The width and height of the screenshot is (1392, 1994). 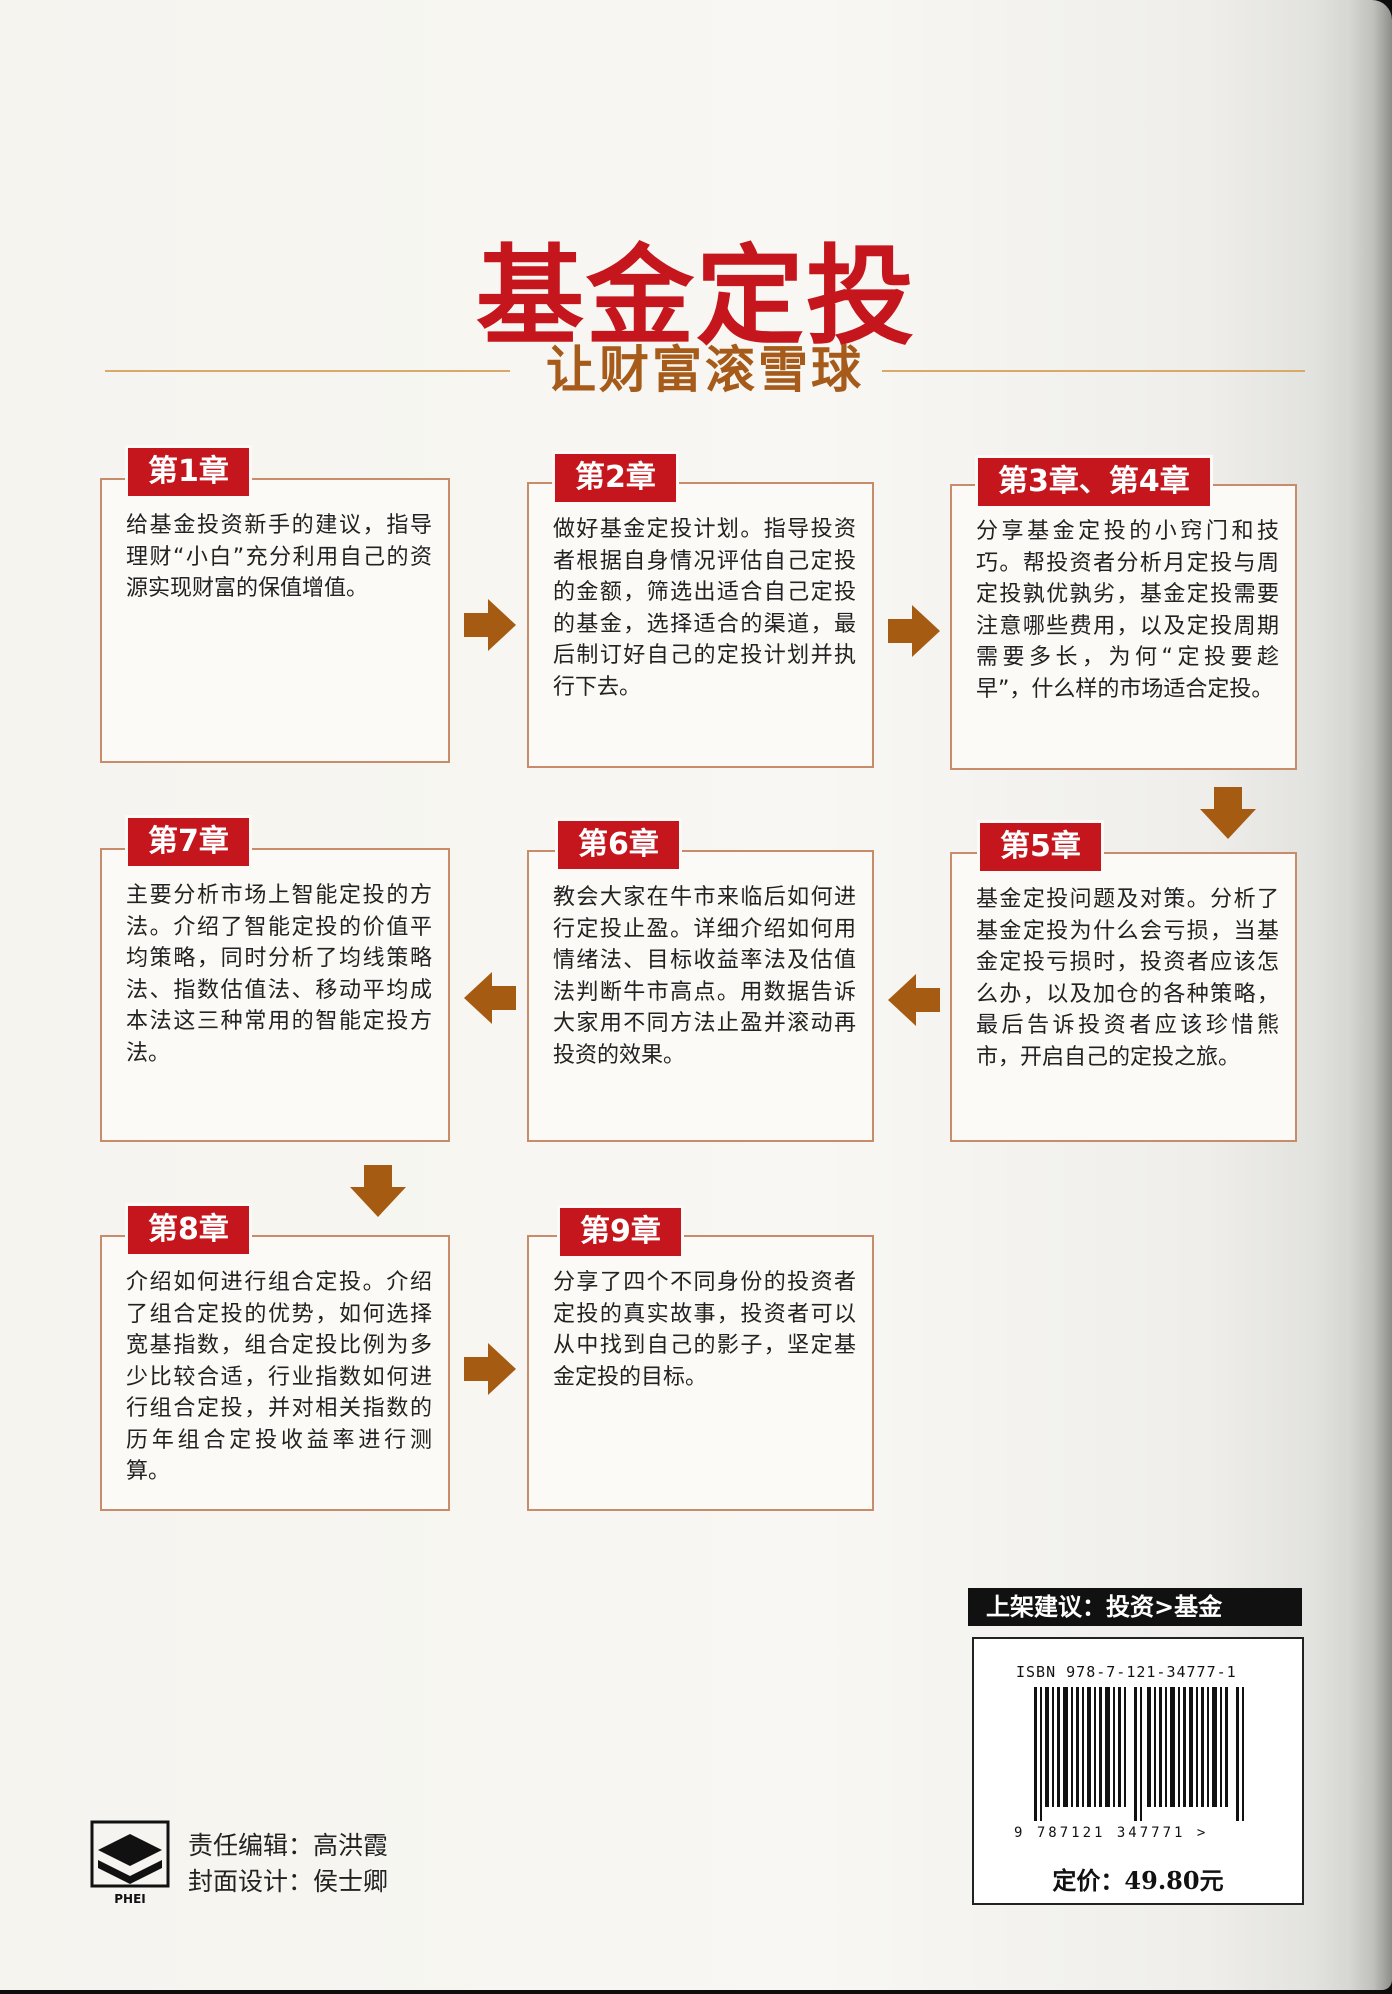 I want to click on subtitle-row: 让财富滚雪球, so click(x=705, y=370).